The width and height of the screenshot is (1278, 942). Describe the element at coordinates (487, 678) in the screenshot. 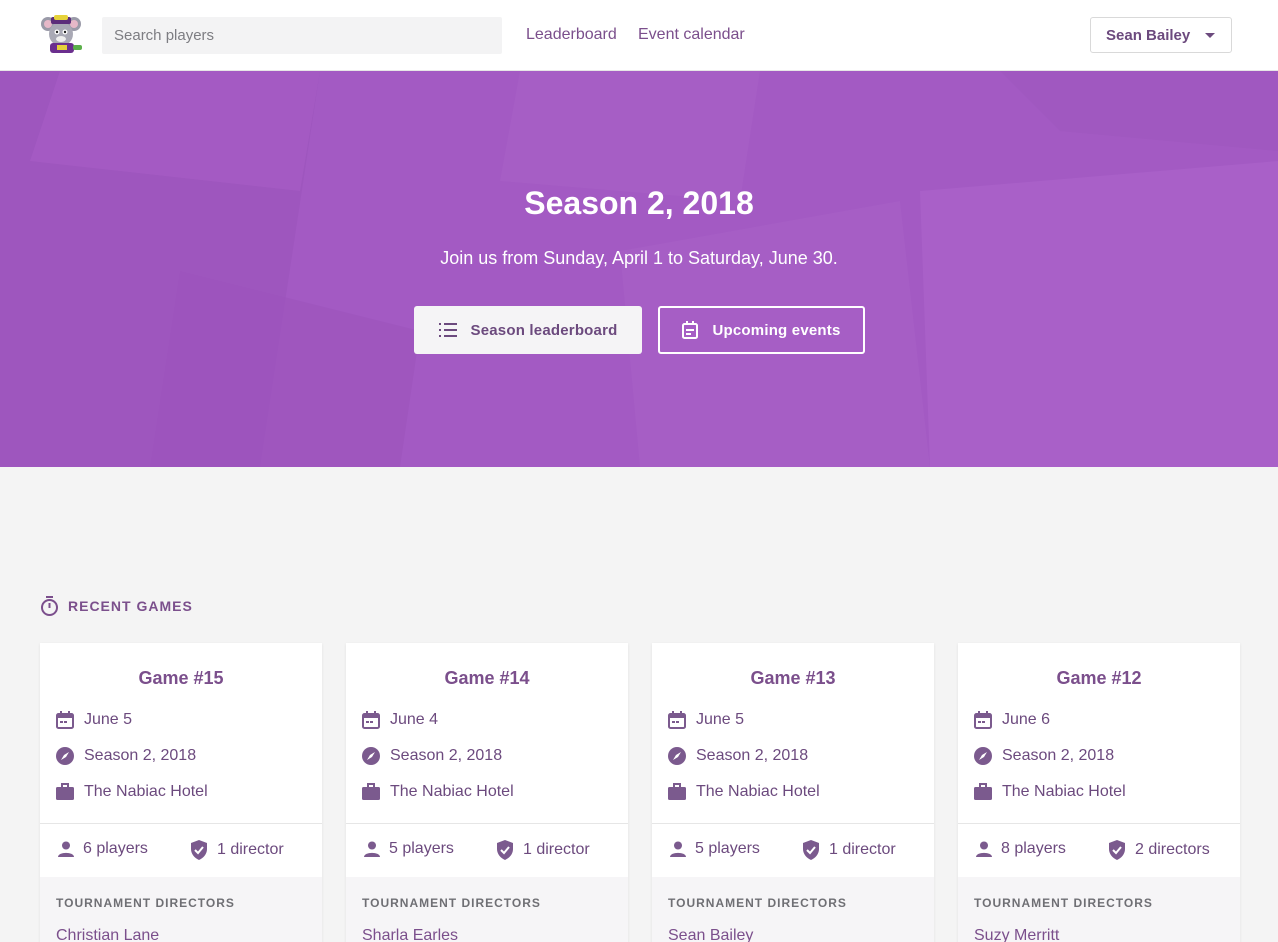

I see `game-title: Game #14` at that location.